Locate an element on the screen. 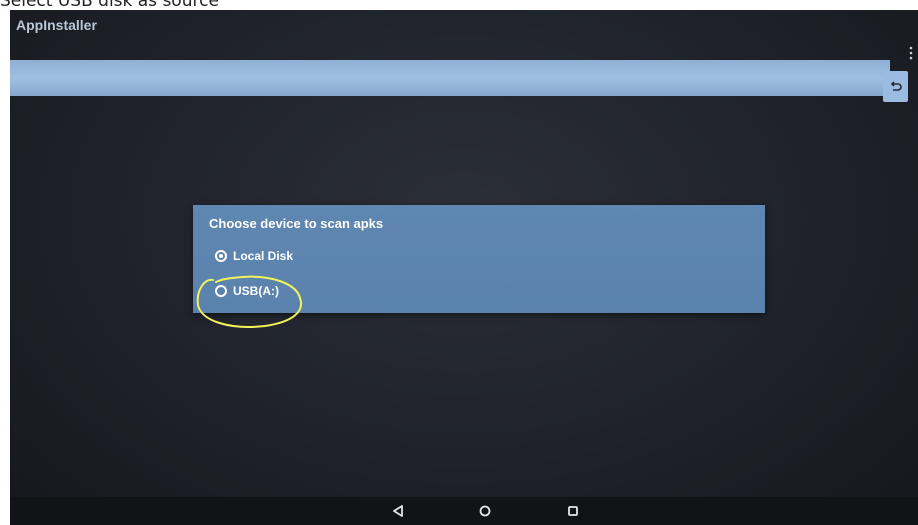  dialog-title: Choose device to scan apks is located at coordinates (296, 223).